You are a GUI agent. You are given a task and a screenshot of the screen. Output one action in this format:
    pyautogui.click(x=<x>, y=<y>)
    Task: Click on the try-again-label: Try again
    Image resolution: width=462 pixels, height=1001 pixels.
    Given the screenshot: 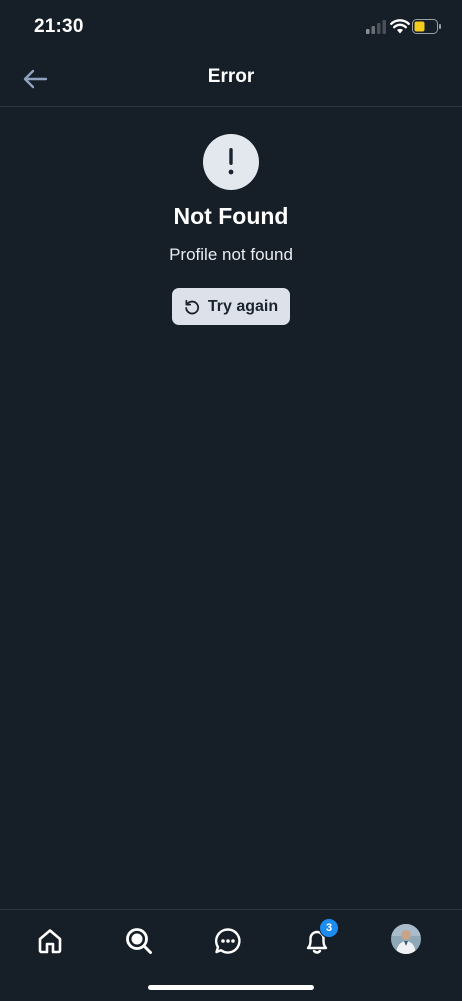 What is the action you would take?
    pyautogui.click(x=243, y=306)
    